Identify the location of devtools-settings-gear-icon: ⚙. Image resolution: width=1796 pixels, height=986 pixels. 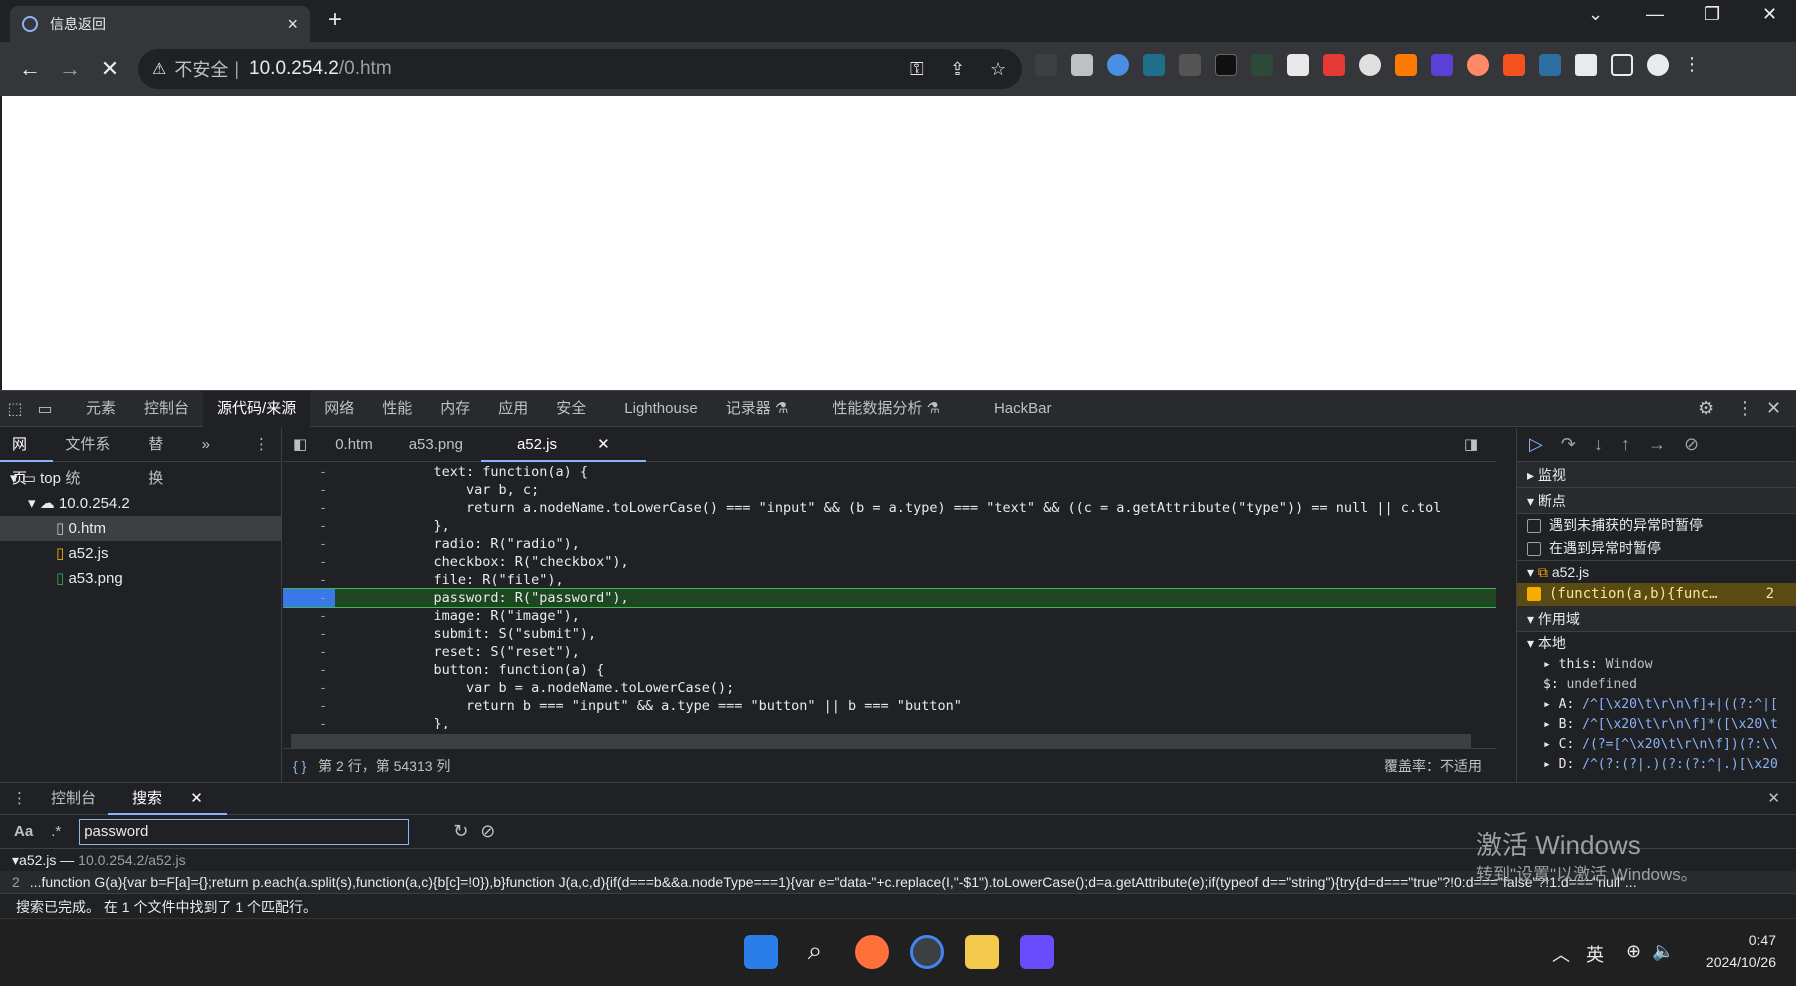
(1706, 408).